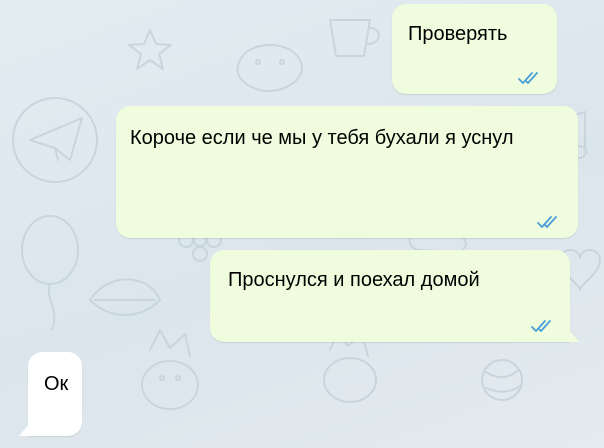 This screenshot has width=604, height=448. I want to click on cup-doodle-icon, so click(354, 38).